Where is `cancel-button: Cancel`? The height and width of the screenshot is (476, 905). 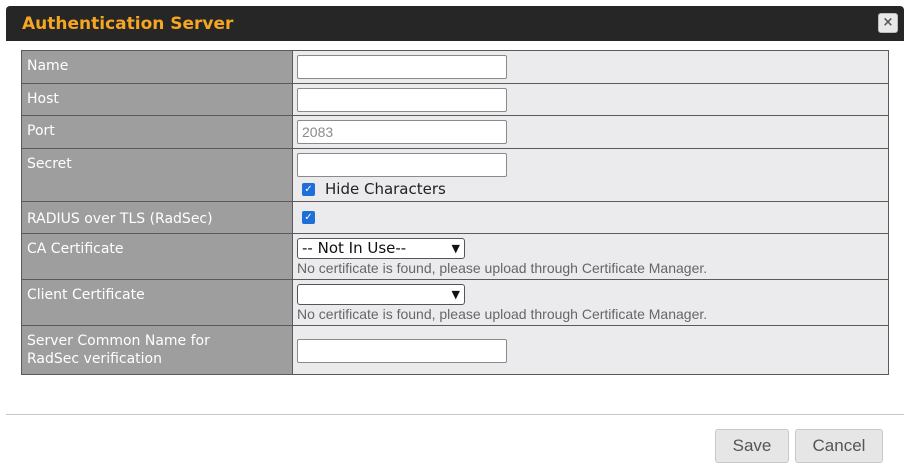
cancel-button: Cancel is located at coordinates (839, 446).